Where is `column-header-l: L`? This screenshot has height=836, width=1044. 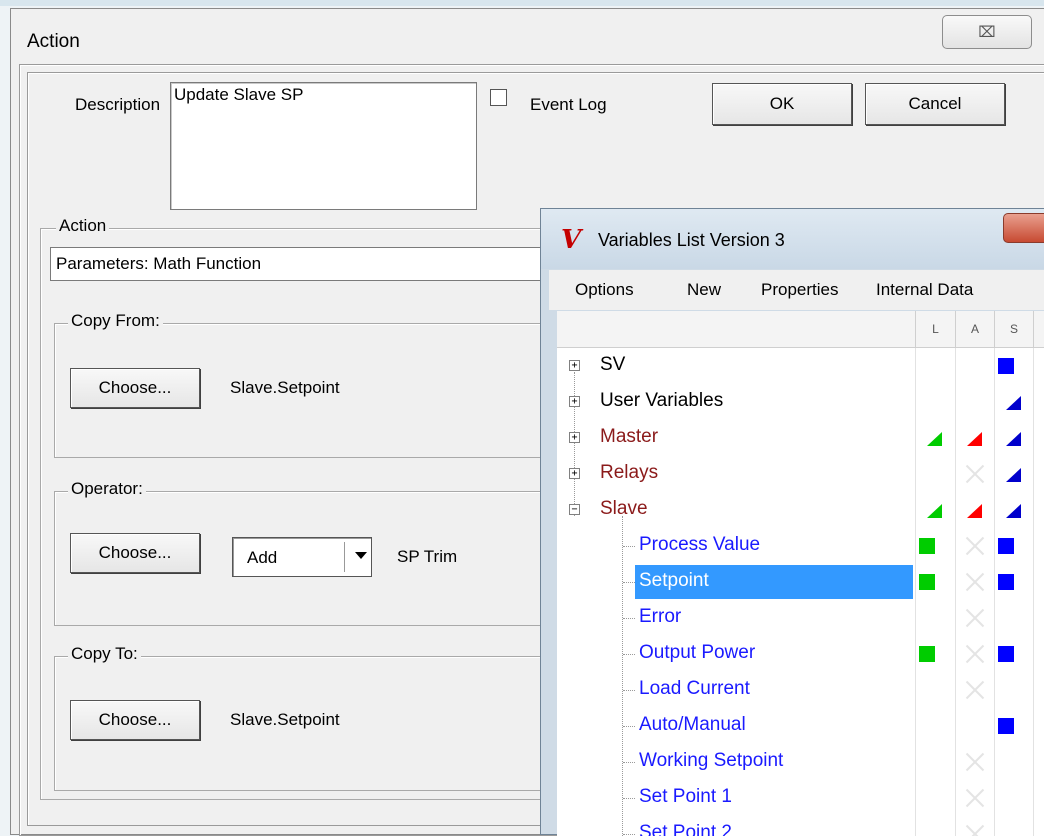
column-header-l: L is located at coordinates (935, 329).